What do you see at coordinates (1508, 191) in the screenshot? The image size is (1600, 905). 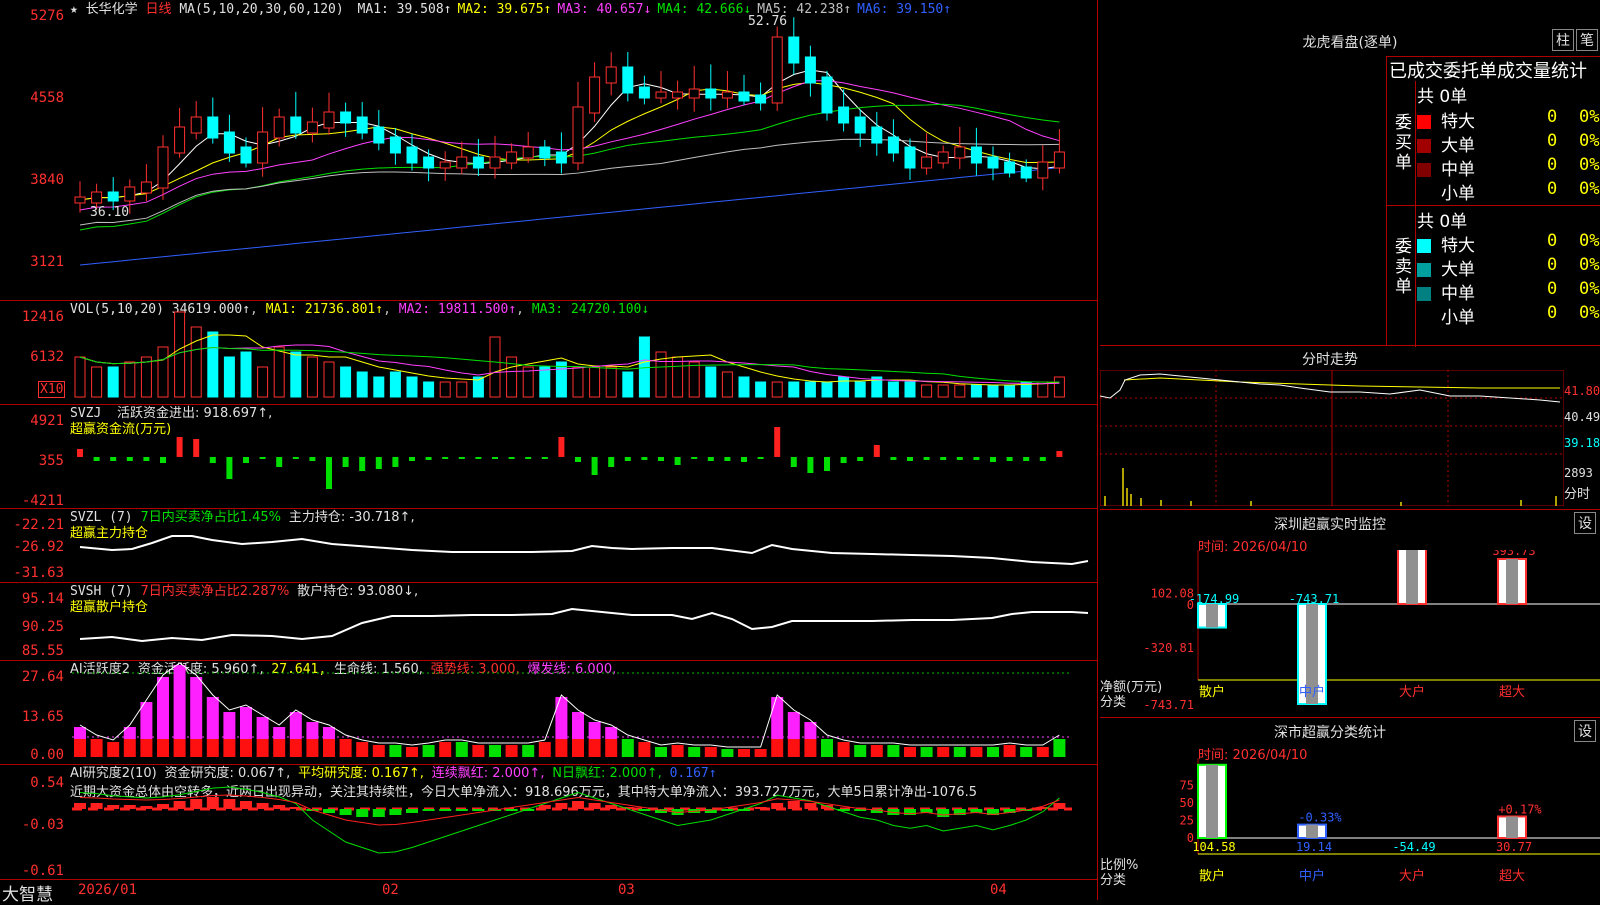 I see `buy-row: 小单 0 0%` at bounding box center [1508, 191].